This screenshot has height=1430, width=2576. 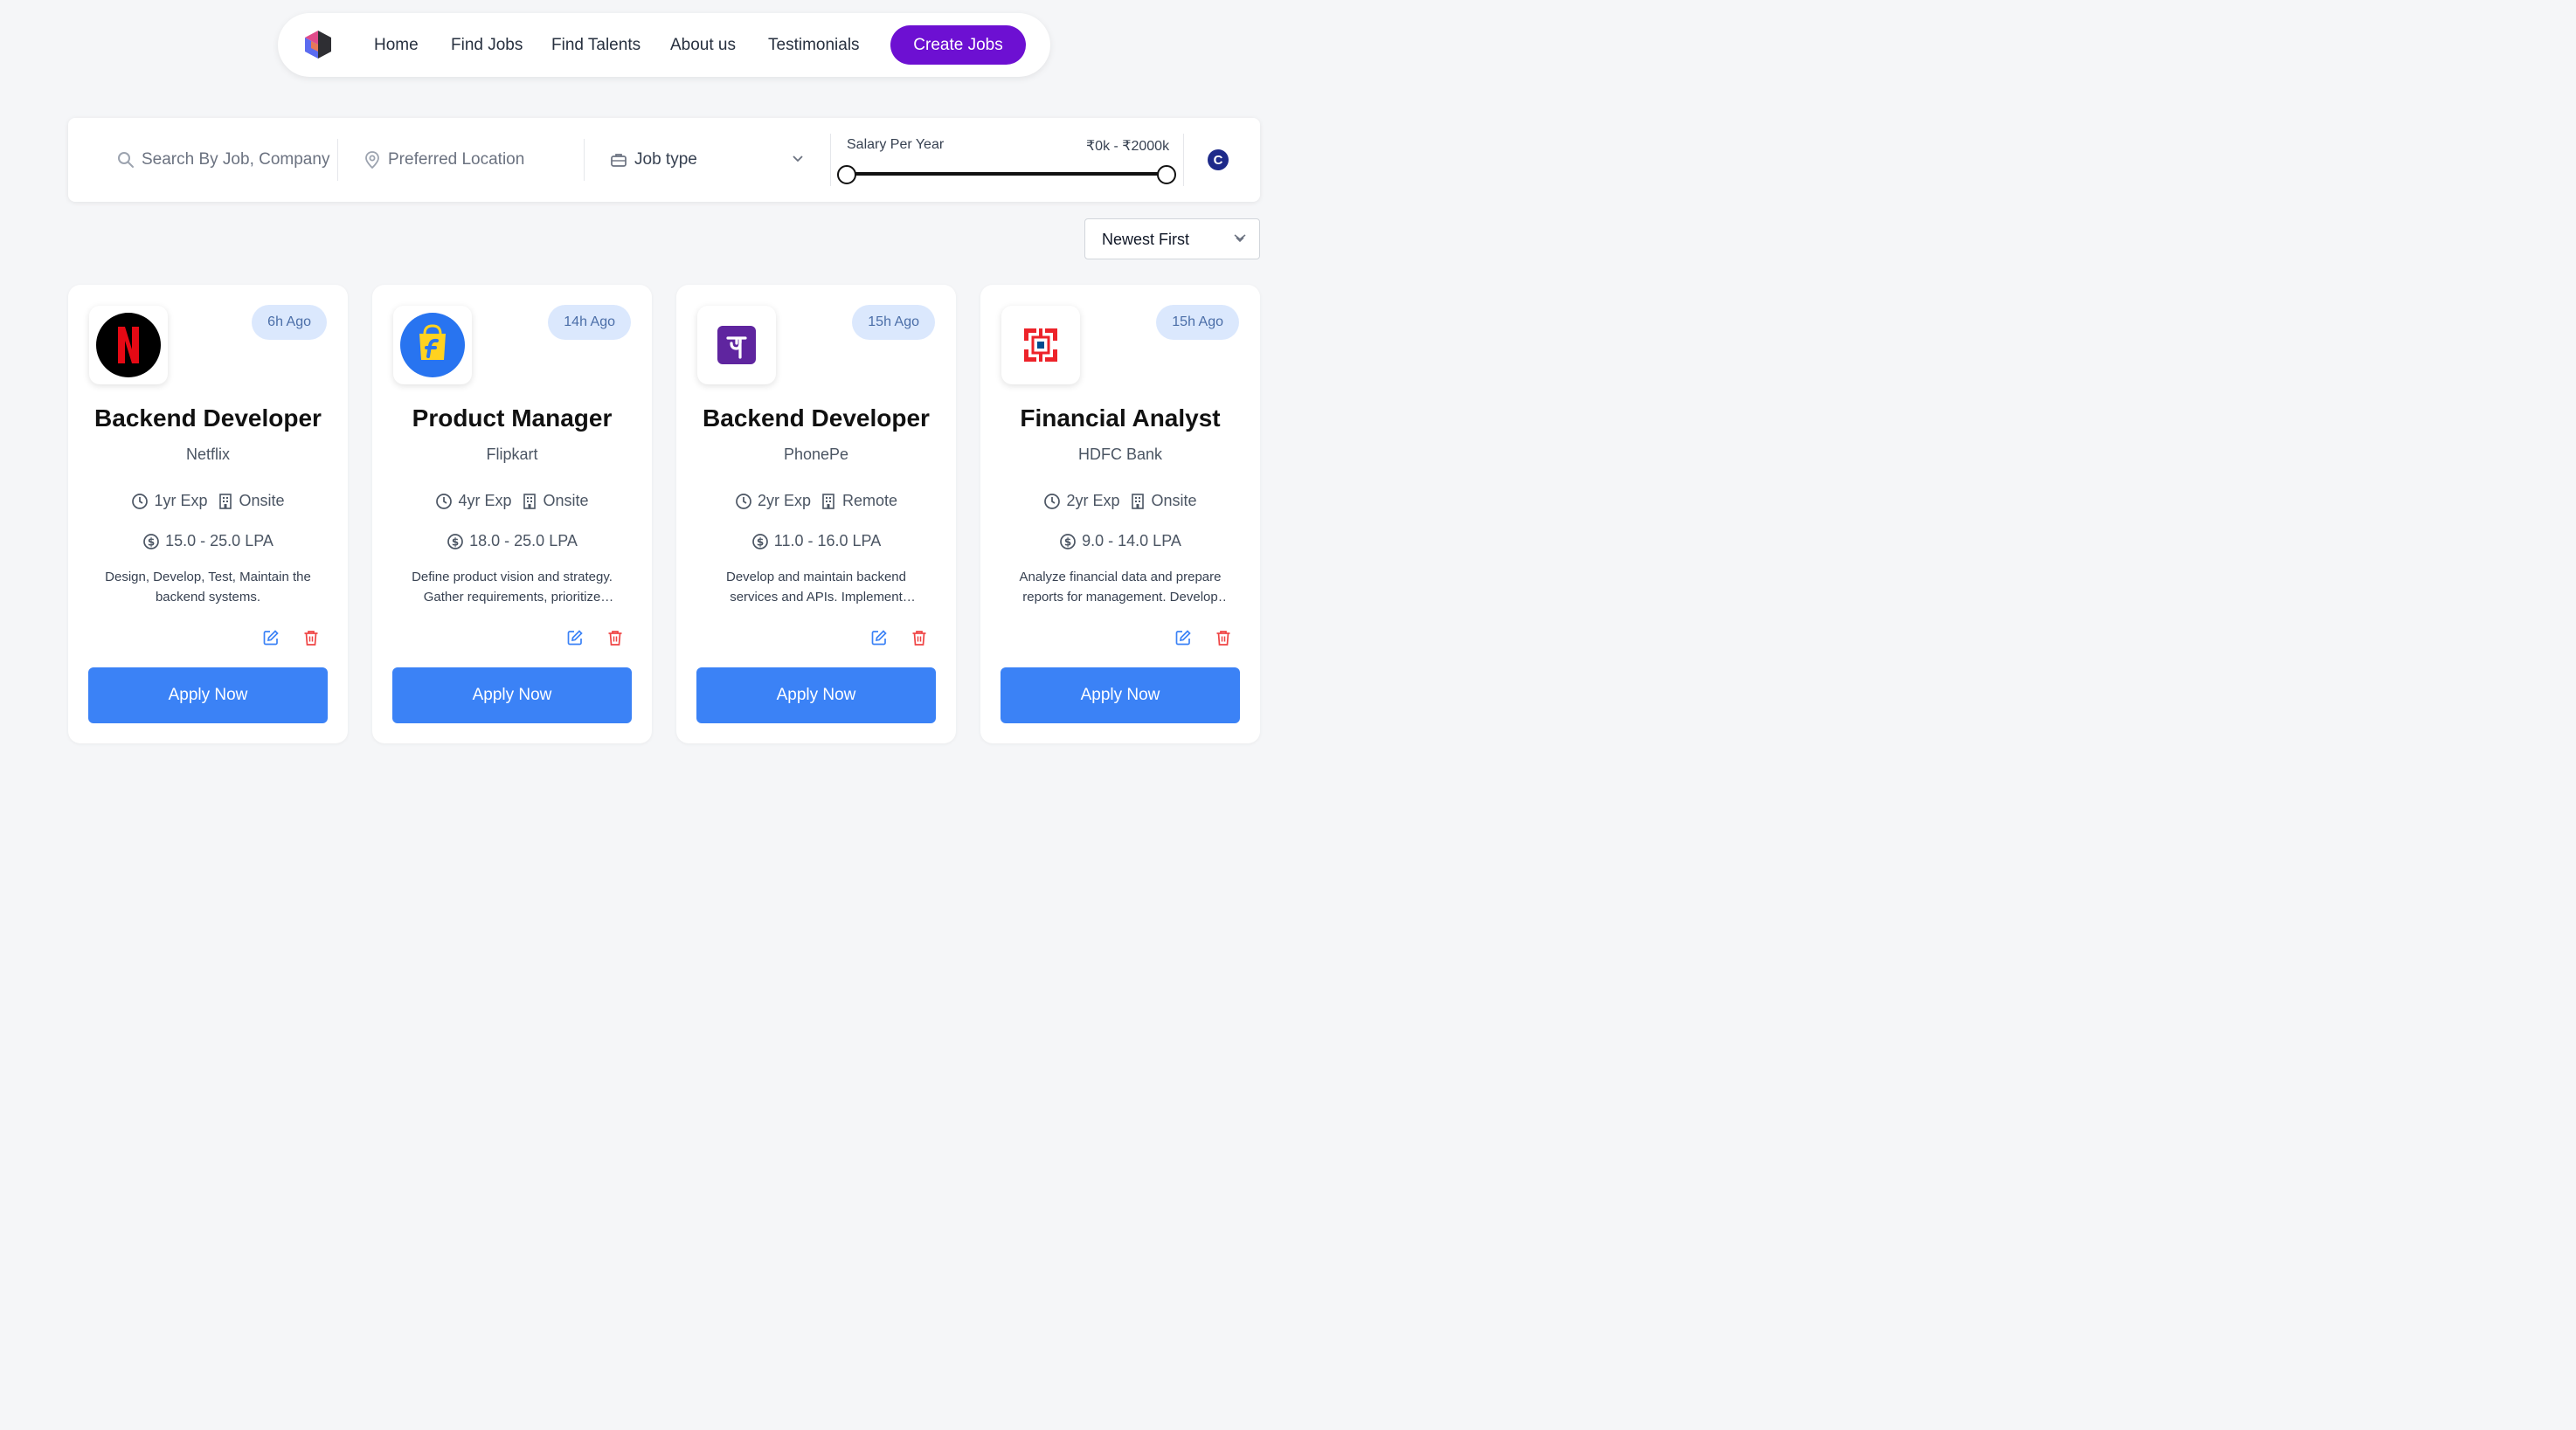 What do you see at coordinates (846, 174) in the screenshot?
I see `salary-min-handle` at bounding box center [846, 174].